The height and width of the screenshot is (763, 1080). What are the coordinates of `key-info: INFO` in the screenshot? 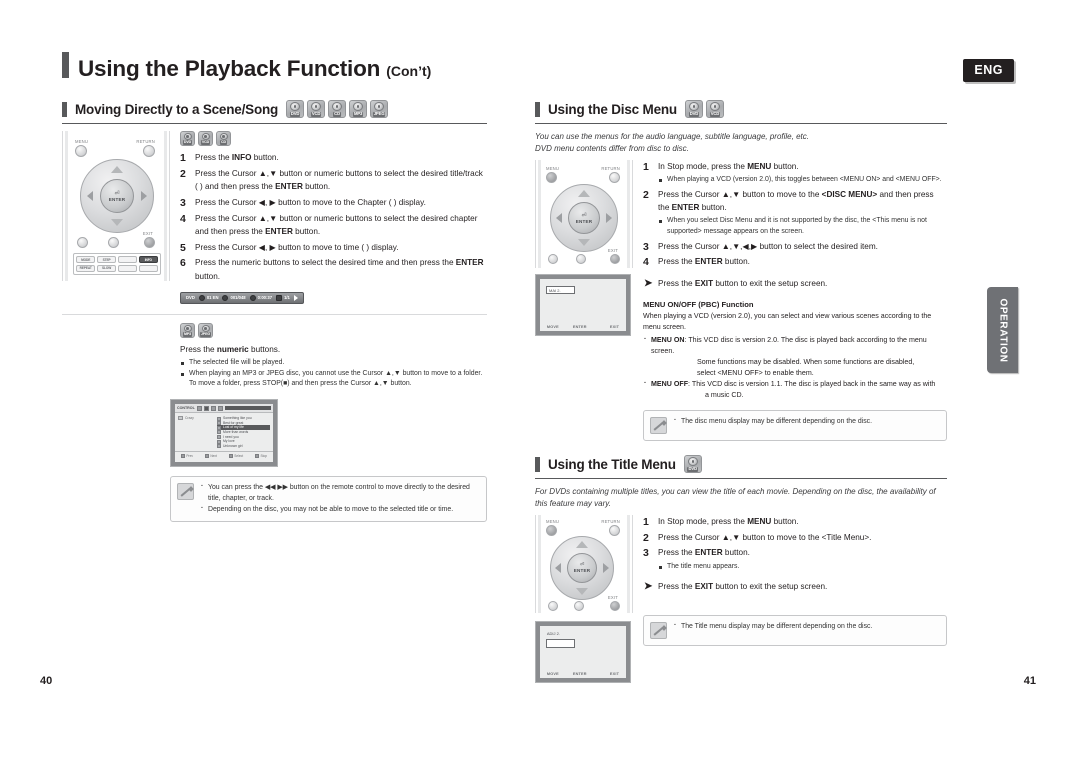 It's located at (148, 259).